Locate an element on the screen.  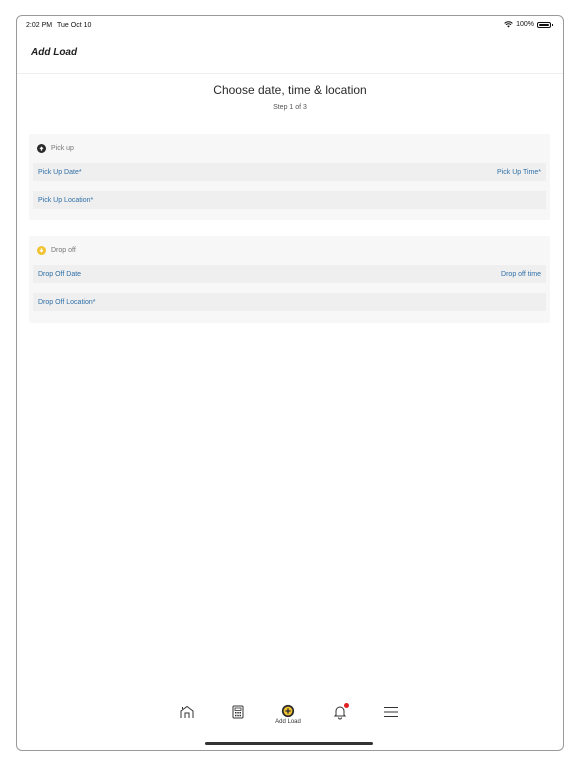
dropoff-date-field: Drop Off Date is located at coordinates (59, 274).